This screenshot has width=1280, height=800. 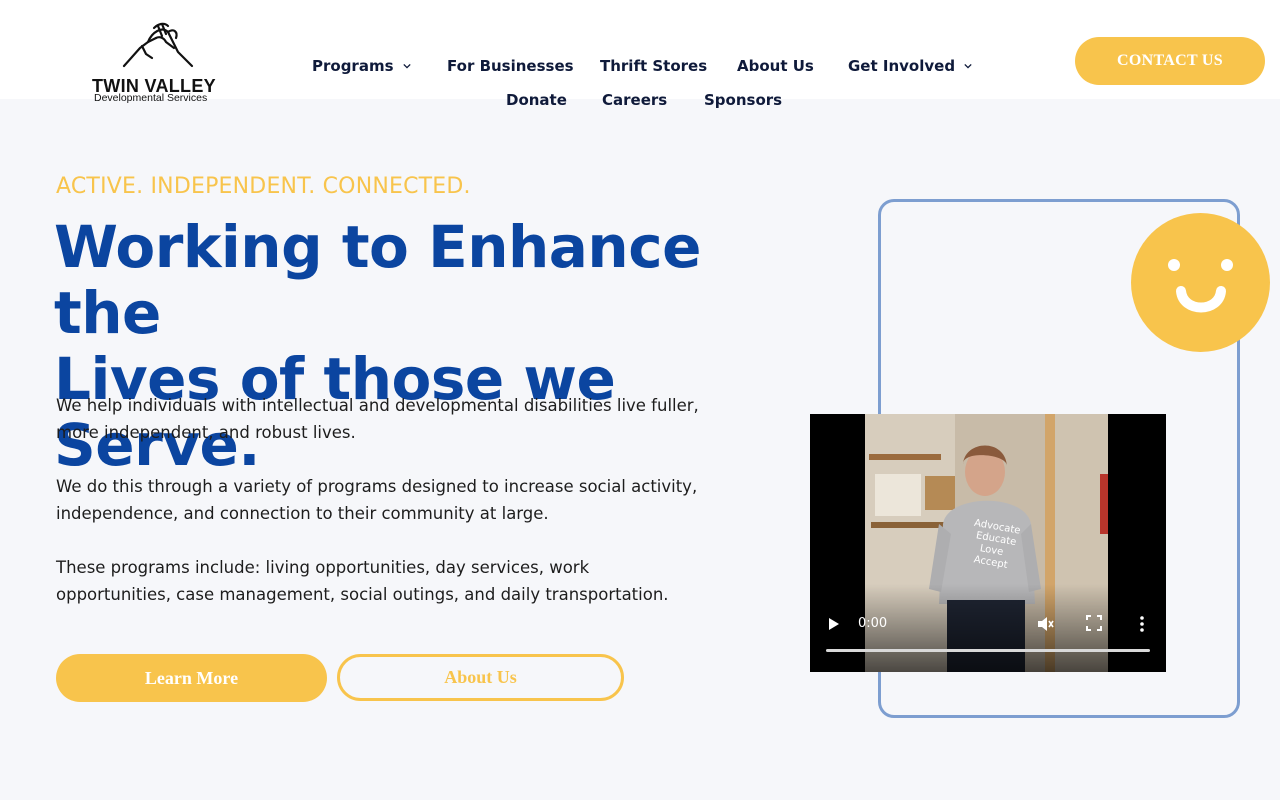 I want to click on about-us-button: About Us, so click(x=480, y=677).